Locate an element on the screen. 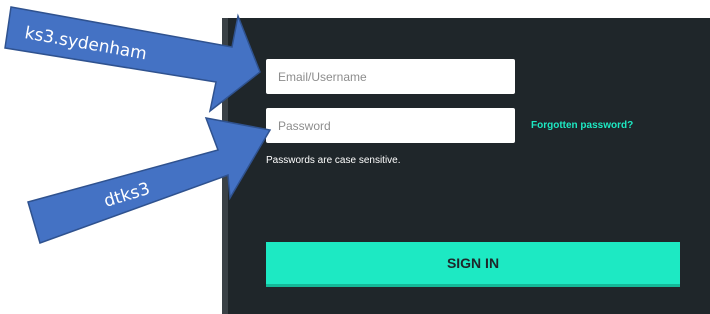  password-annotation-text: dtks3 is located at coordinates (127, 195).